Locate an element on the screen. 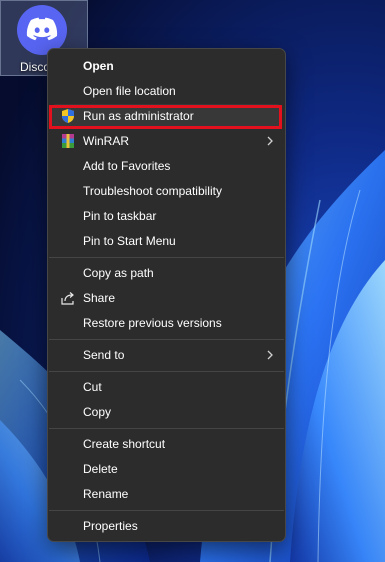 Image resolution: width=385 pixels, height=562 pixels. menu-item-label: Cut is located at coordinates (92, 387).